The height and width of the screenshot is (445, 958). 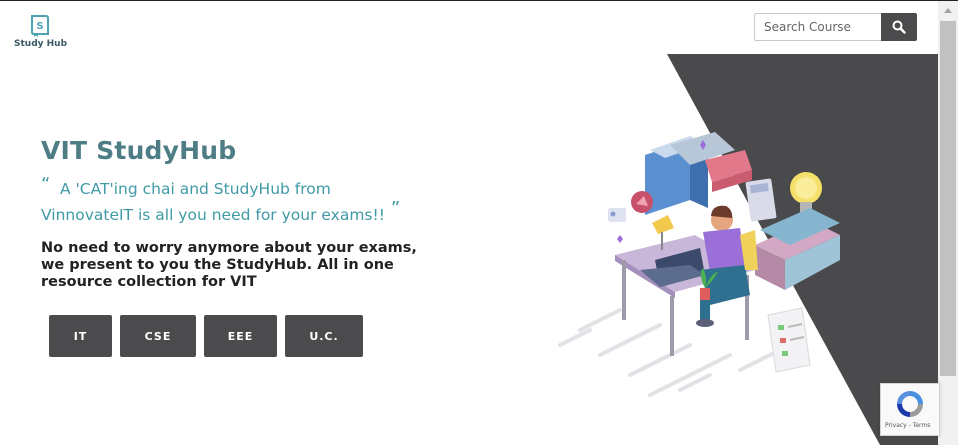 I want to click on site-logo: S Study Hub, so click(x=41, y=31).